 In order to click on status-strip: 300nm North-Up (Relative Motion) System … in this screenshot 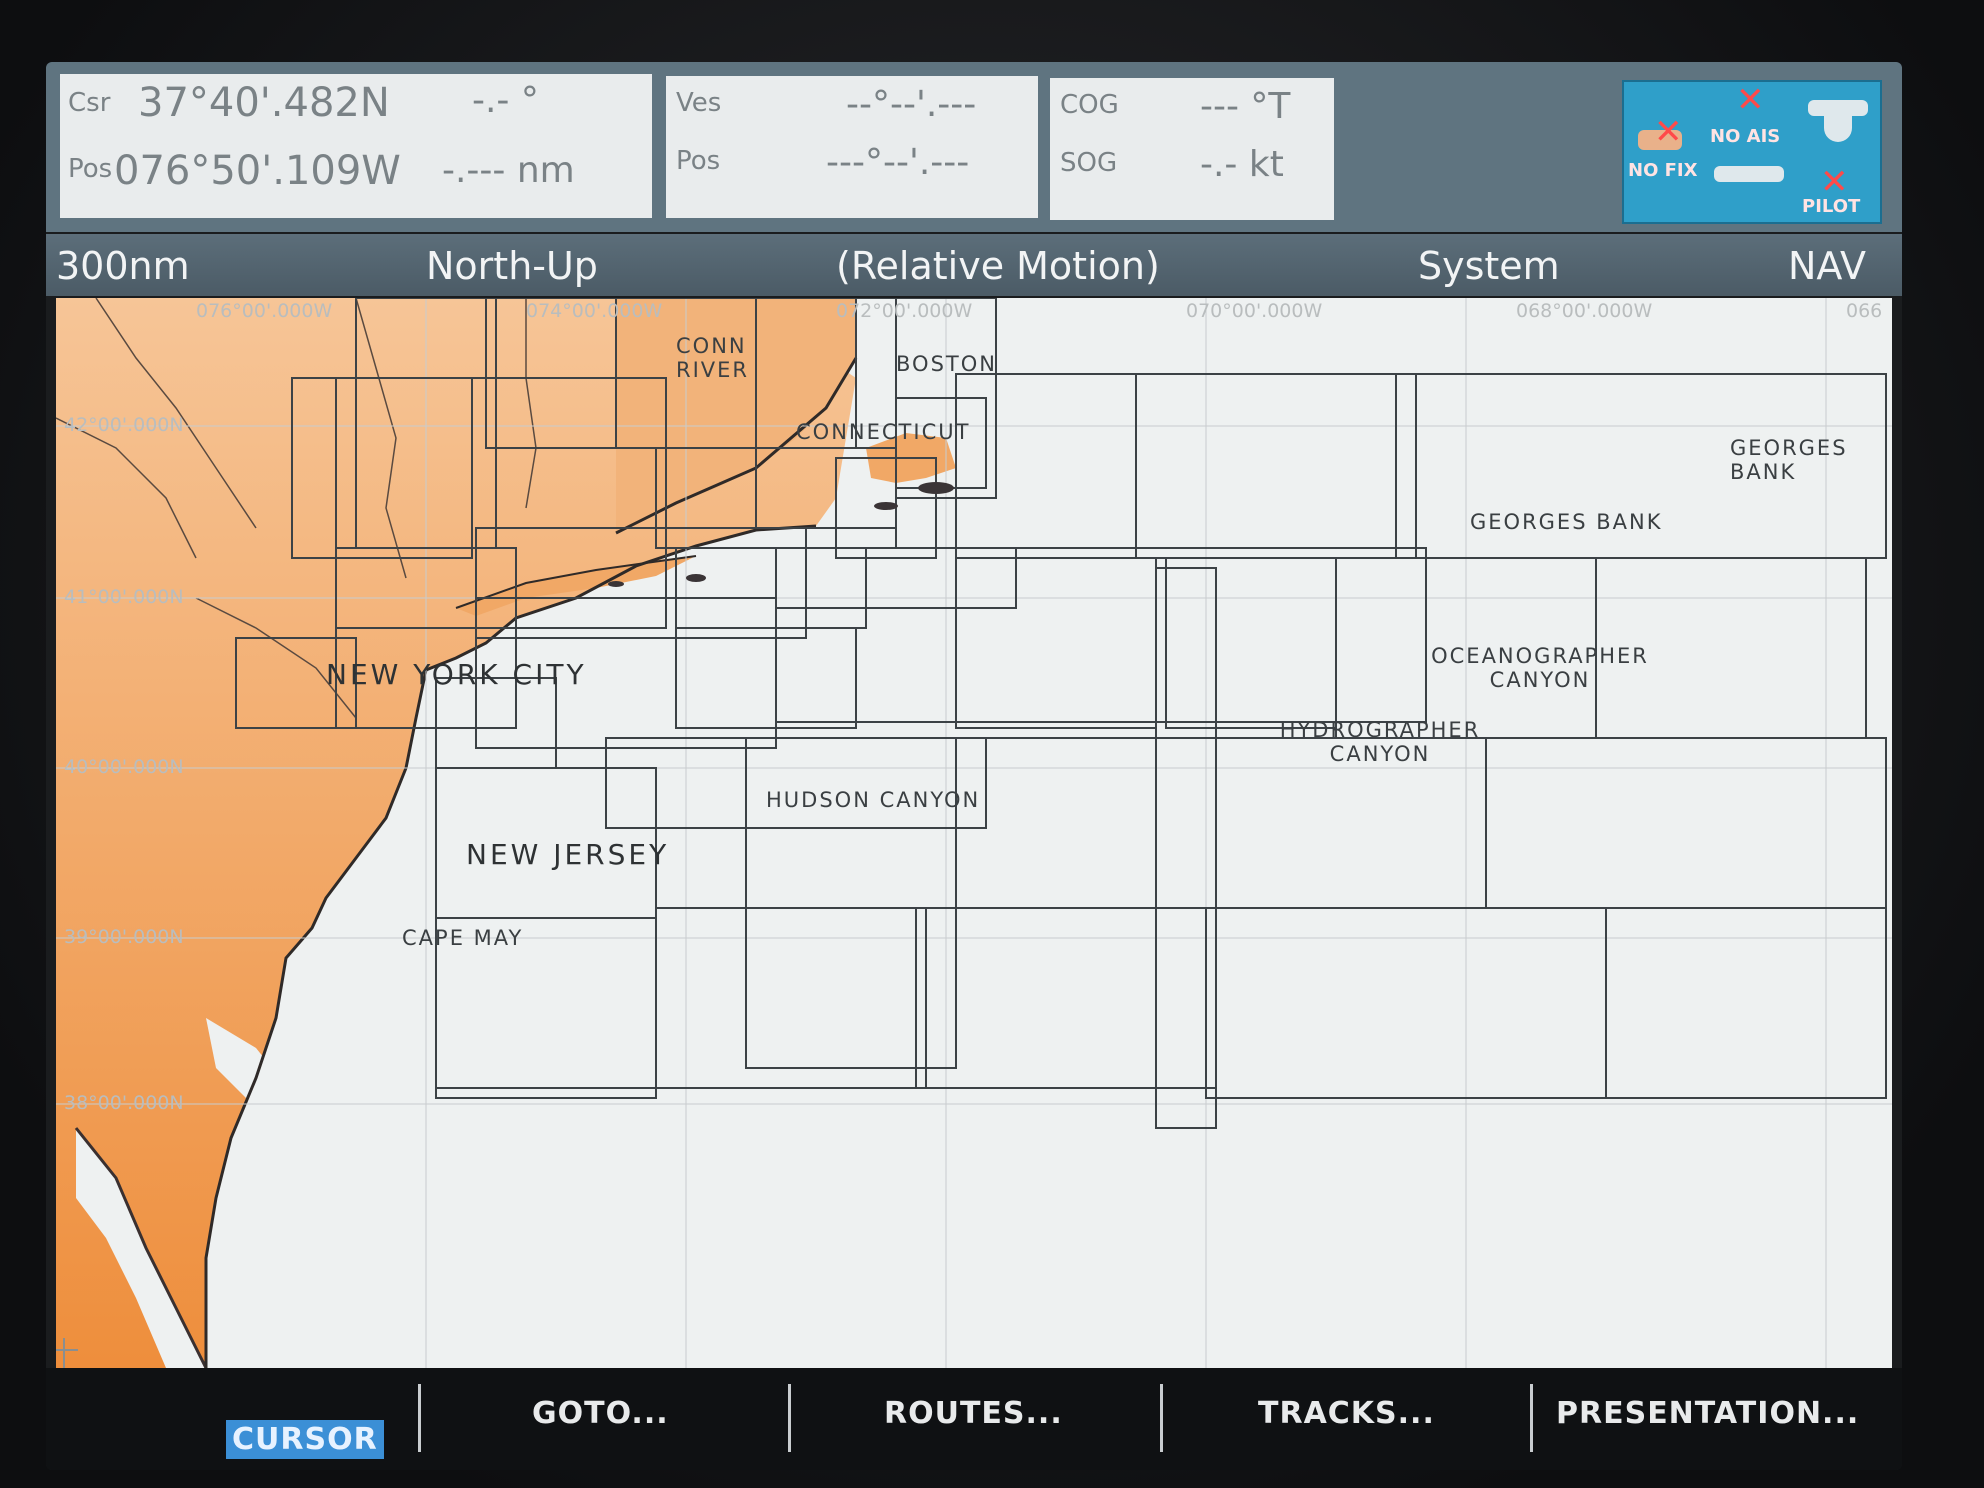, I will do `click(974, 265)`.